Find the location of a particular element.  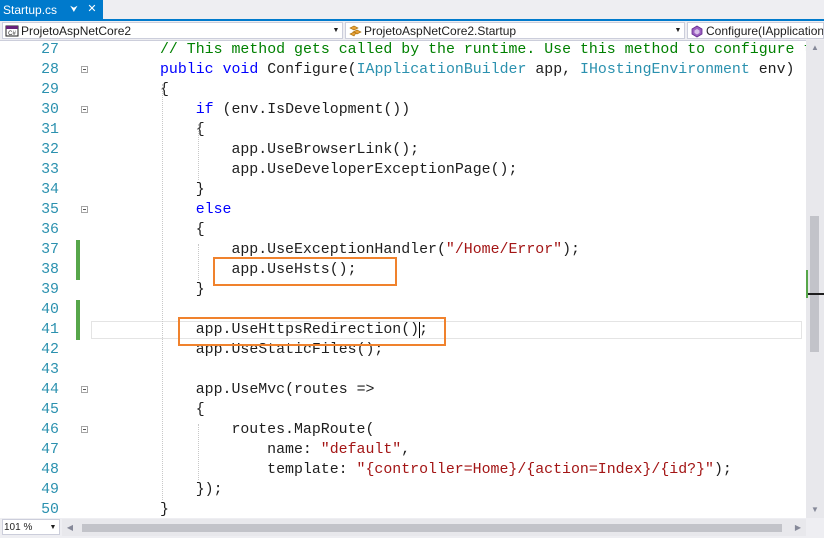

code-text: { is located at coordinates (200, 410).